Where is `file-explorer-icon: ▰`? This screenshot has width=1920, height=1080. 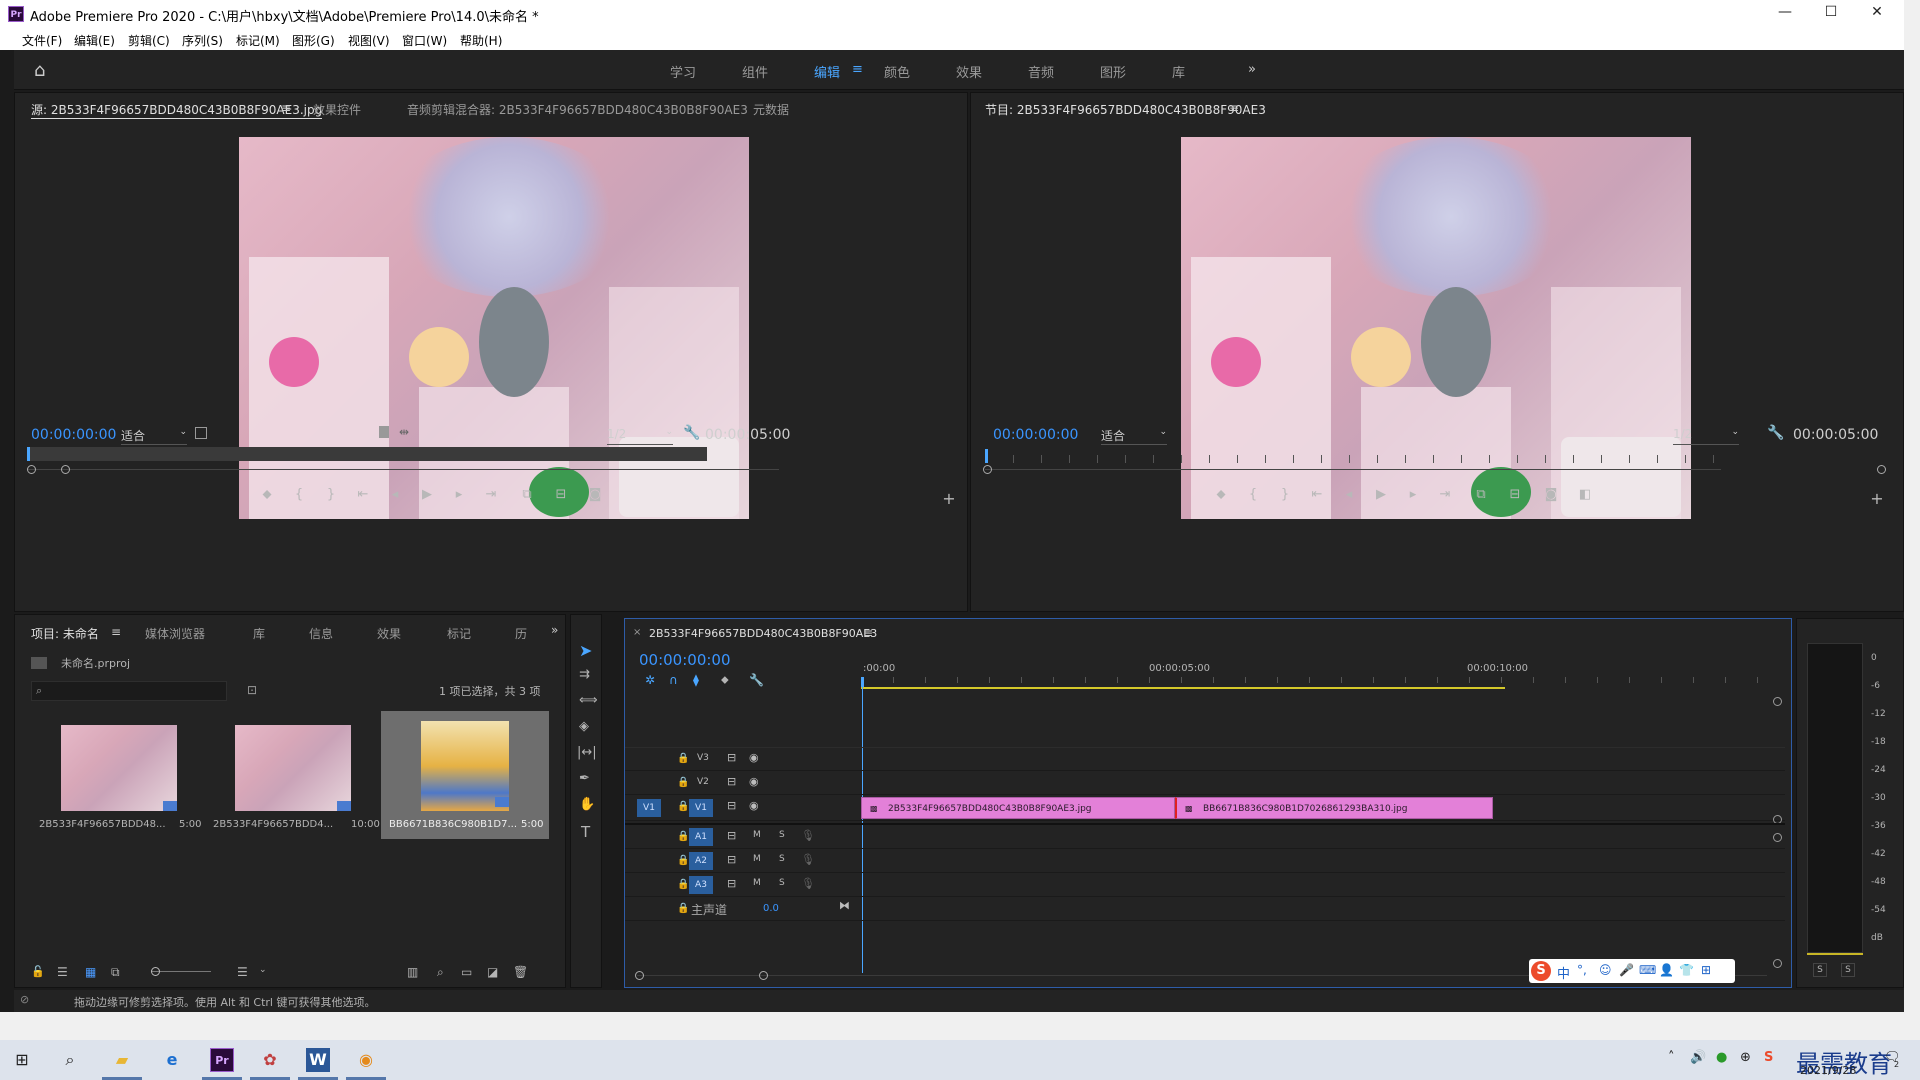 file-explorer-icon: ▰ is located at coordinates (122, 1060).